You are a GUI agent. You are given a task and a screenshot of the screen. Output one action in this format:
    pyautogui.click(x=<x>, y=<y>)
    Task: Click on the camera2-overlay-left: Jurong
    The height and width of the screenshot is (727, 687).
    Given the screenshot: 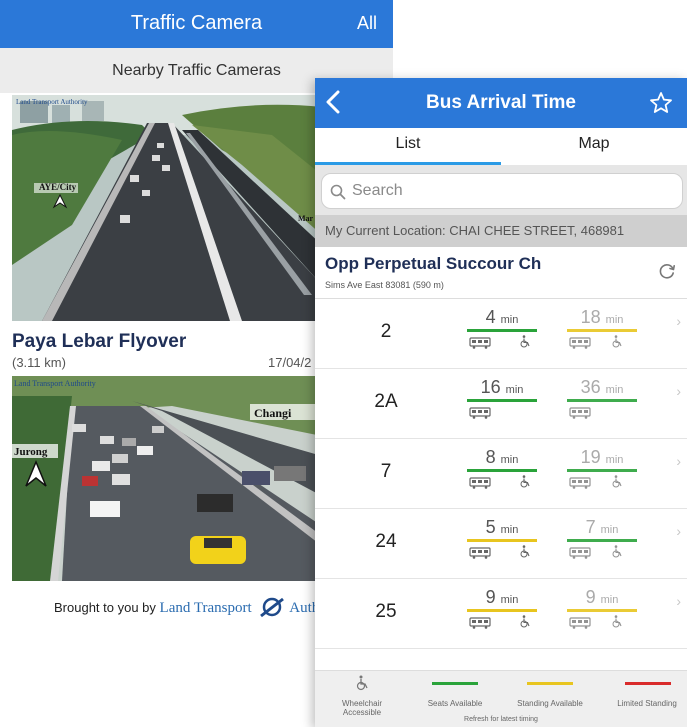 What is the action you would take?
    pyautogui.click(x=31, y=452)
    